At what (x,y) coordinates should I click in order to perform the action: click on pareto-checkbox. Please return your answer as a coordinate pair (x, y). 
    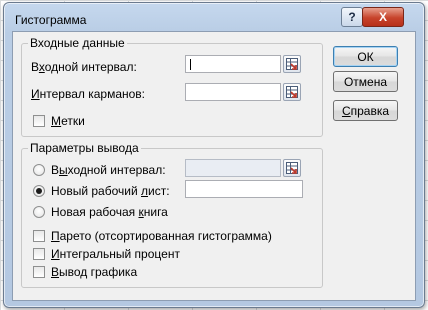
    Looking at the image, I should click on (39, 236).